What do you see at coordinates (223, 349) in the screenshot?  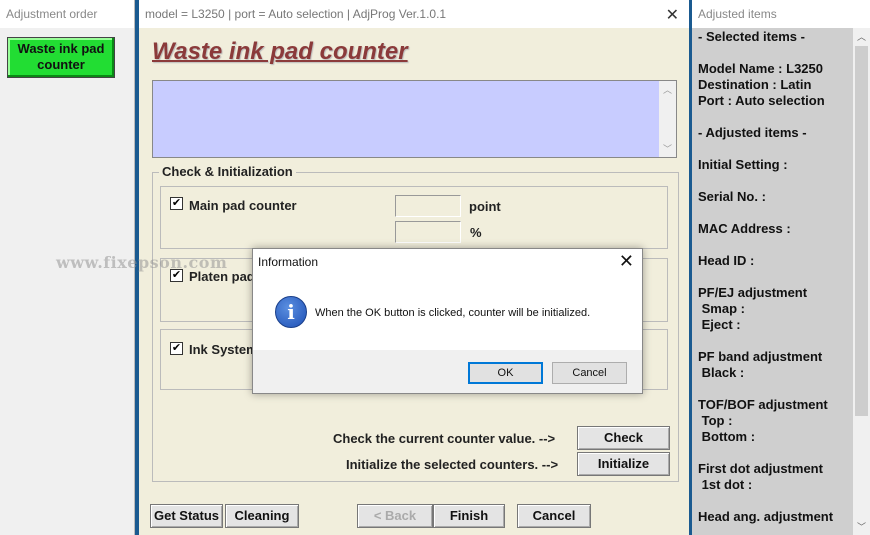 I see `ink-system-label: Ink System` at bounding box center [223, 349].